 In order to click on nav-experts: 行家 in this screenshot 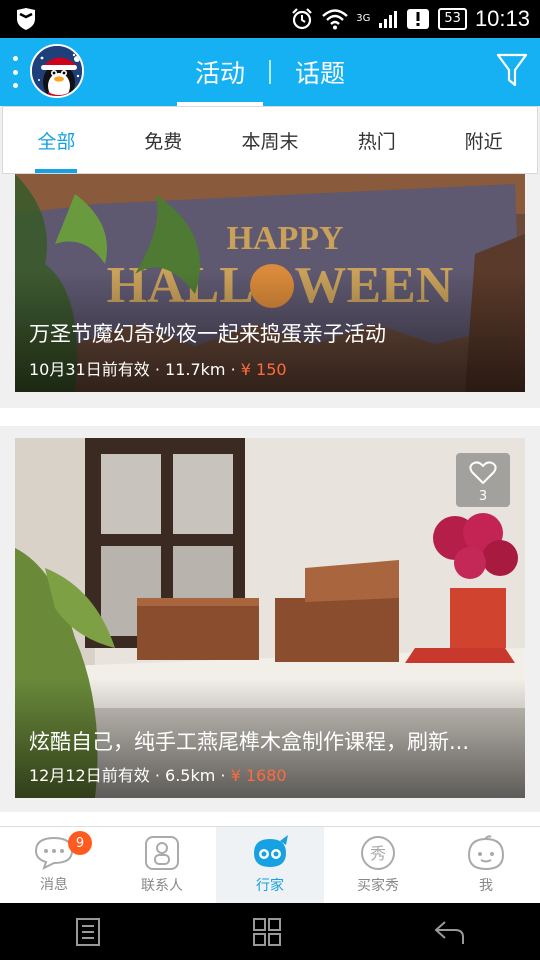, I will do `click(270, 865)`.